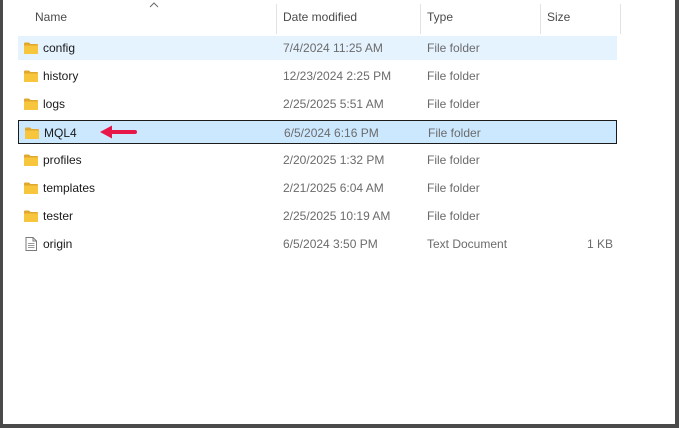 The height and width of the screenshot is (428, 679). What do you see at coordinates (58, 244) in the screenshot?
I see `file-name: origin` at bounding box center [58, 244].